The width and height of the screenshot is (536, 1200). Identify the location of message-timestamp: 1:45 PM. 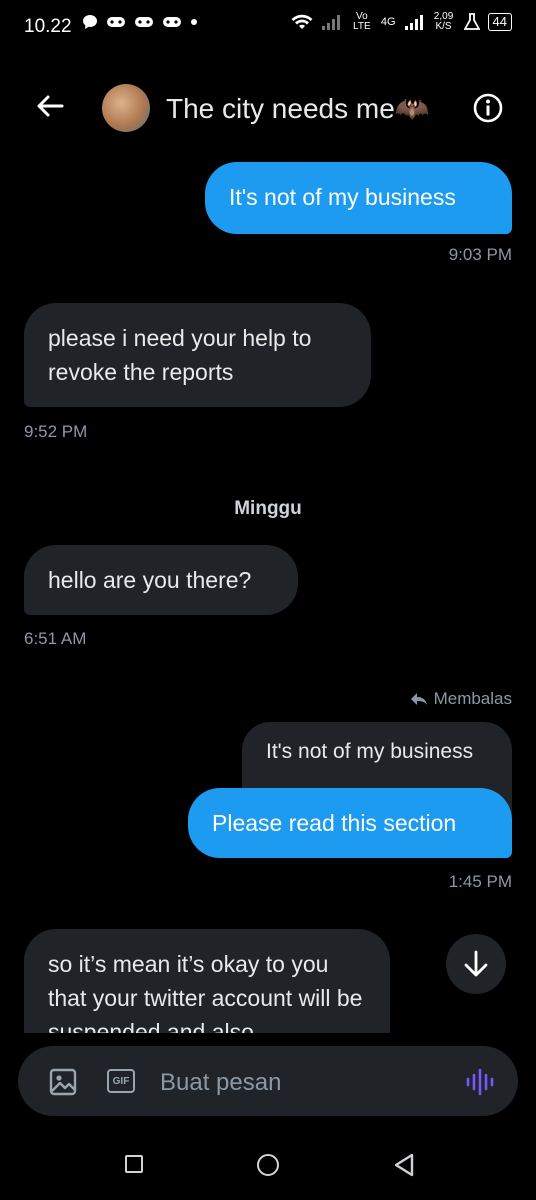
(480, 881).